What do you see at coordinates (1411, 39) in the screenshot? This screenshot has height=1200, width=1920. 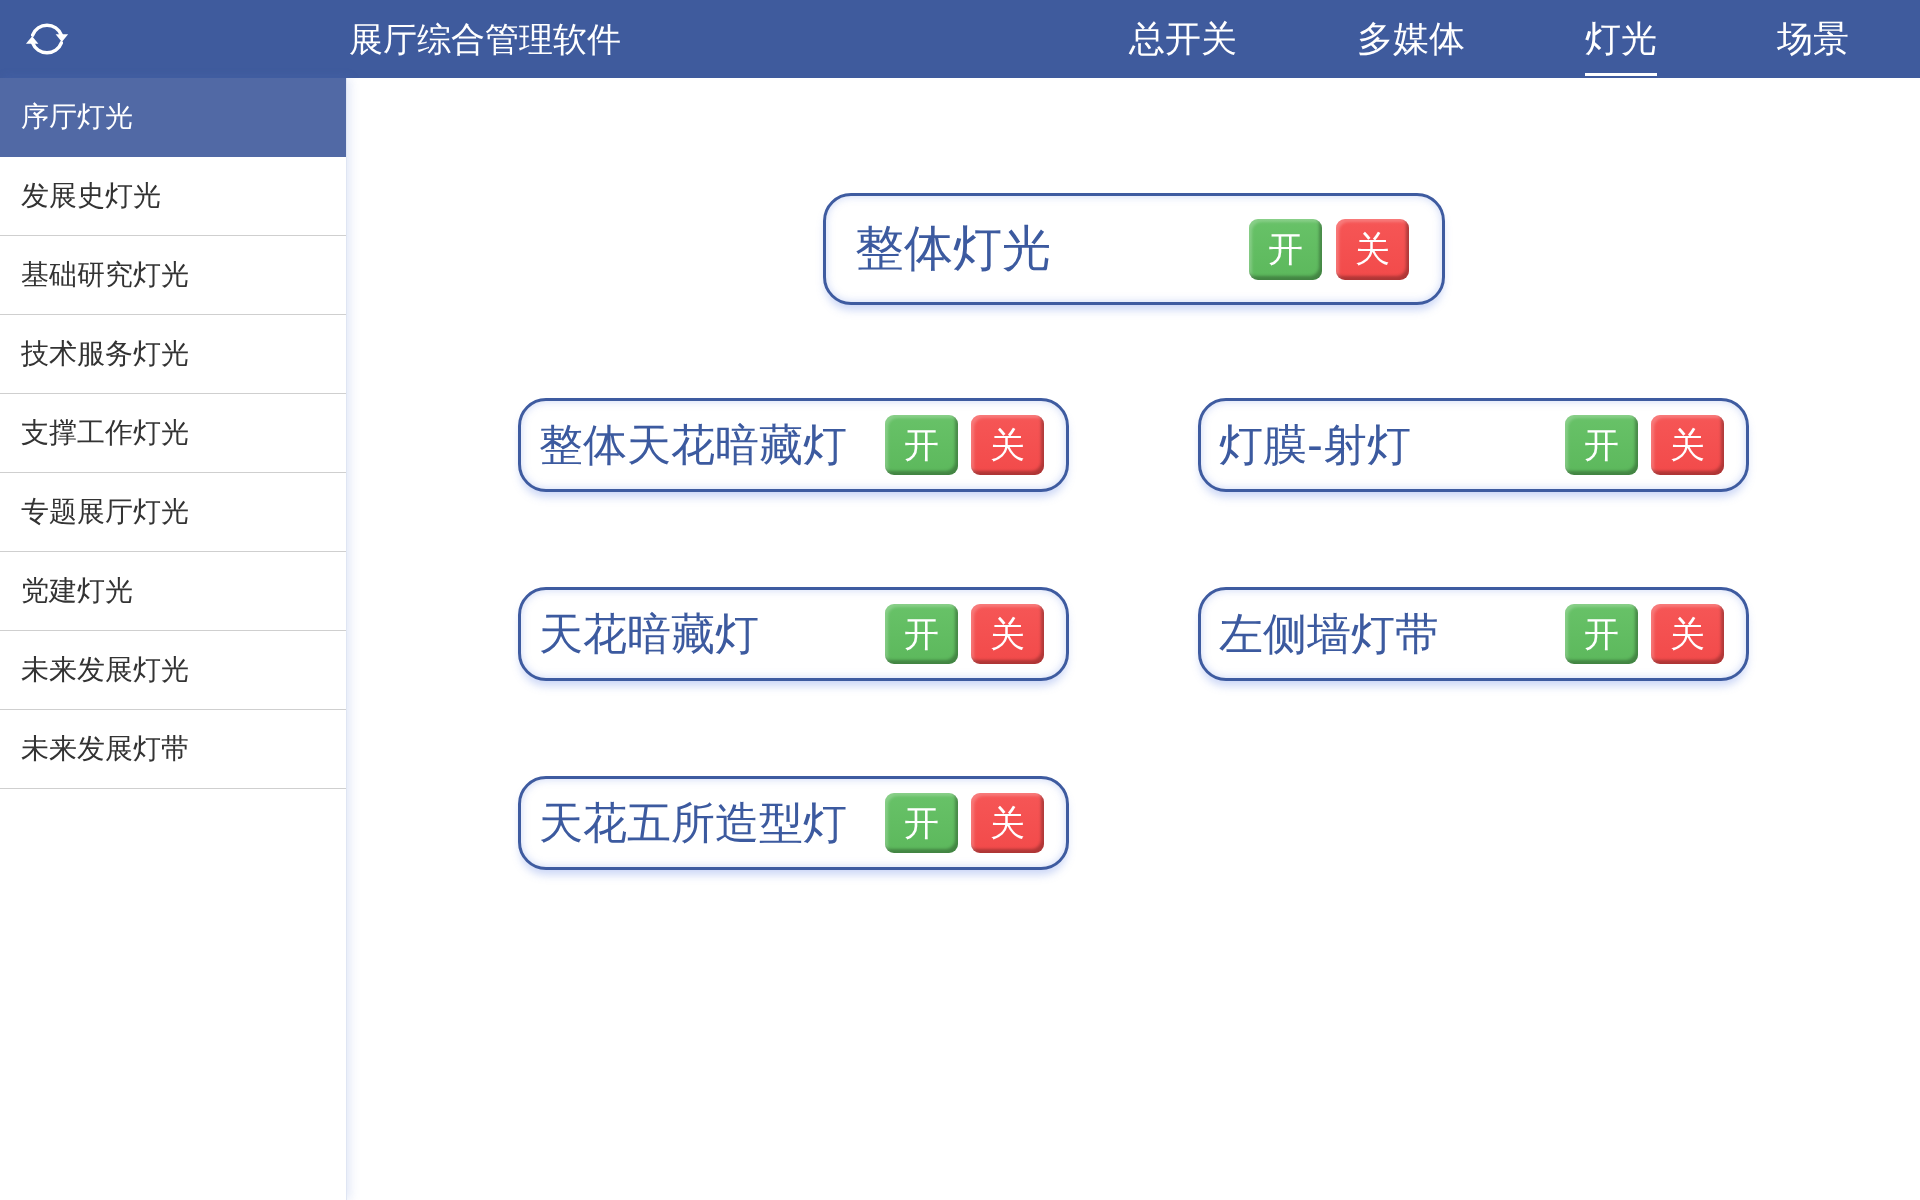 I see `nav-tab: 多媒体` at bounding box center [1411, 39].